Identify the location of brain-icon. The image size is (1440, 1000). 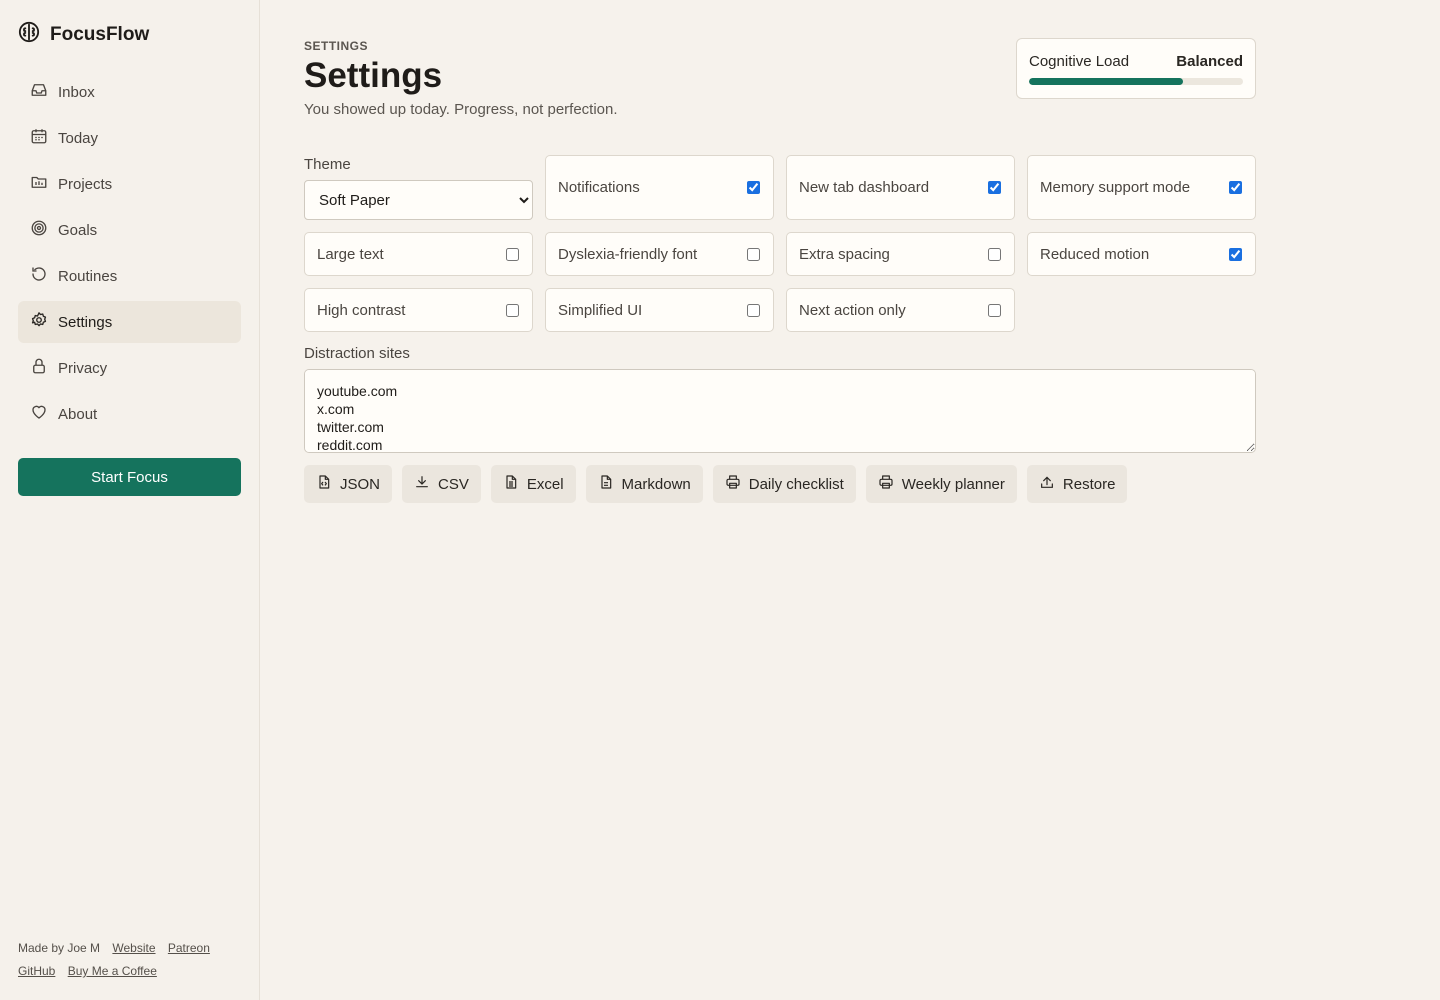
(29, 35).